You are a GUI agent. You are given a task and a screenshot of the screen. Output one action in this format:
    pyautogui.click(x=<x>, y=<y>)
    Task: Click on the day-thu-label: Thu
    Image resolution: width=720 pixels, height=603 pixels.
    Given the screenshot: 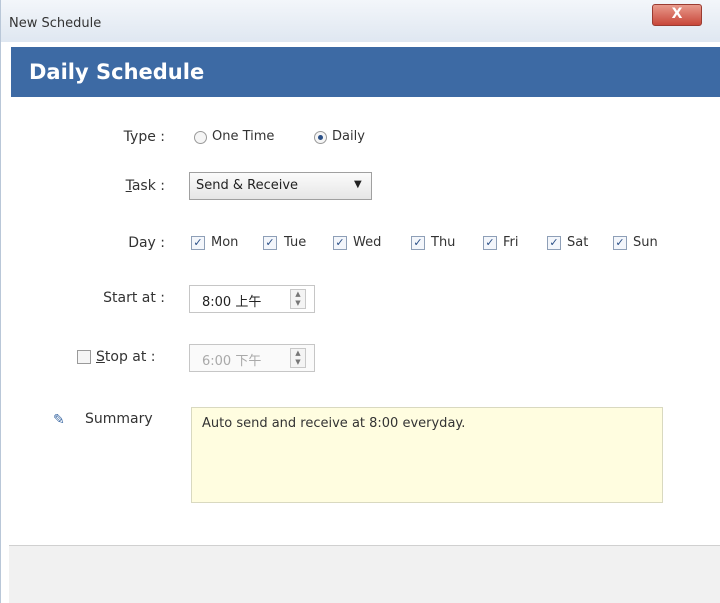 What is the action you would take?
    pyautogui.click(x=443, y=242)
    